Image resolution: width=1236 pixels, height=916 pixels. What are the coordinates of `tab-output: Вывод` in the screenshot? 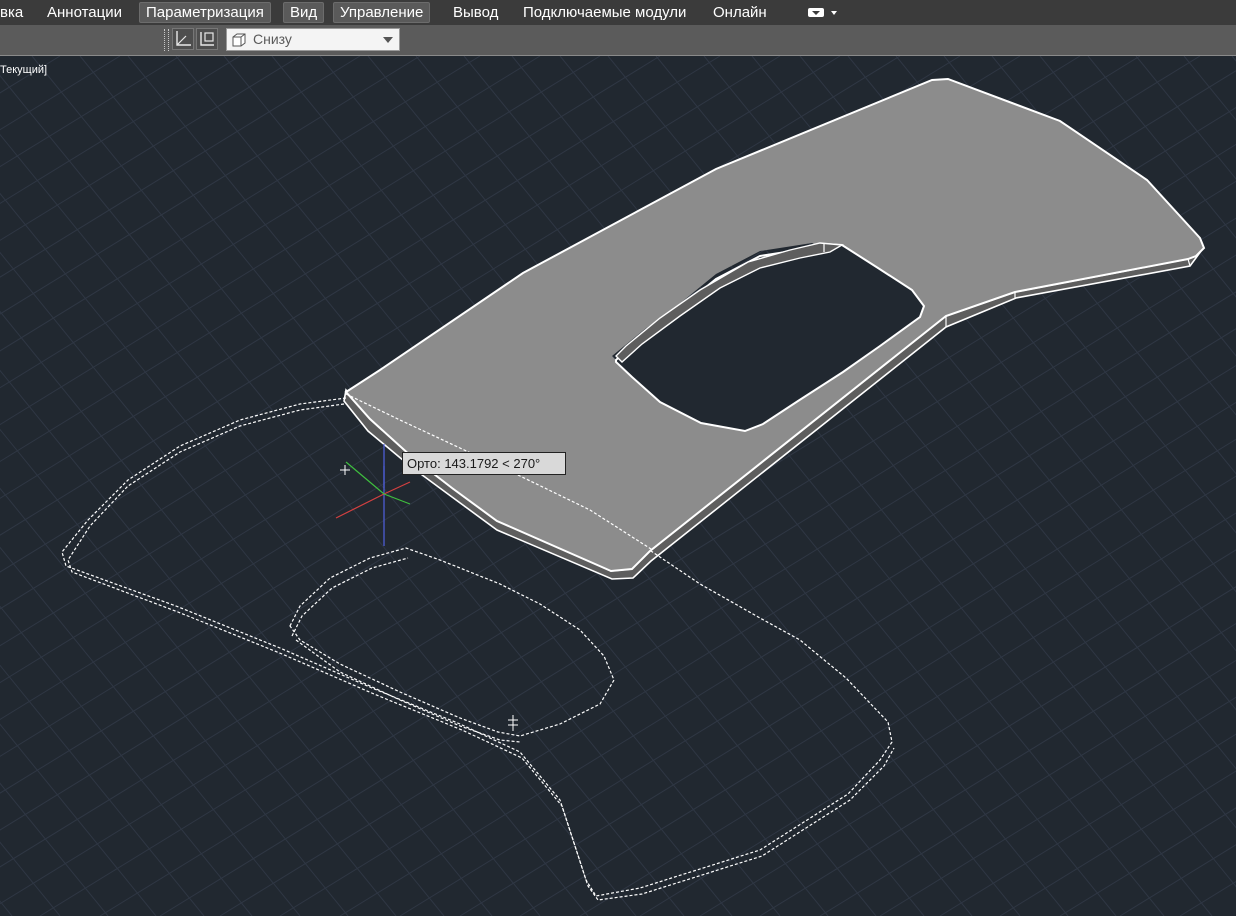 It's located at (475, 12).